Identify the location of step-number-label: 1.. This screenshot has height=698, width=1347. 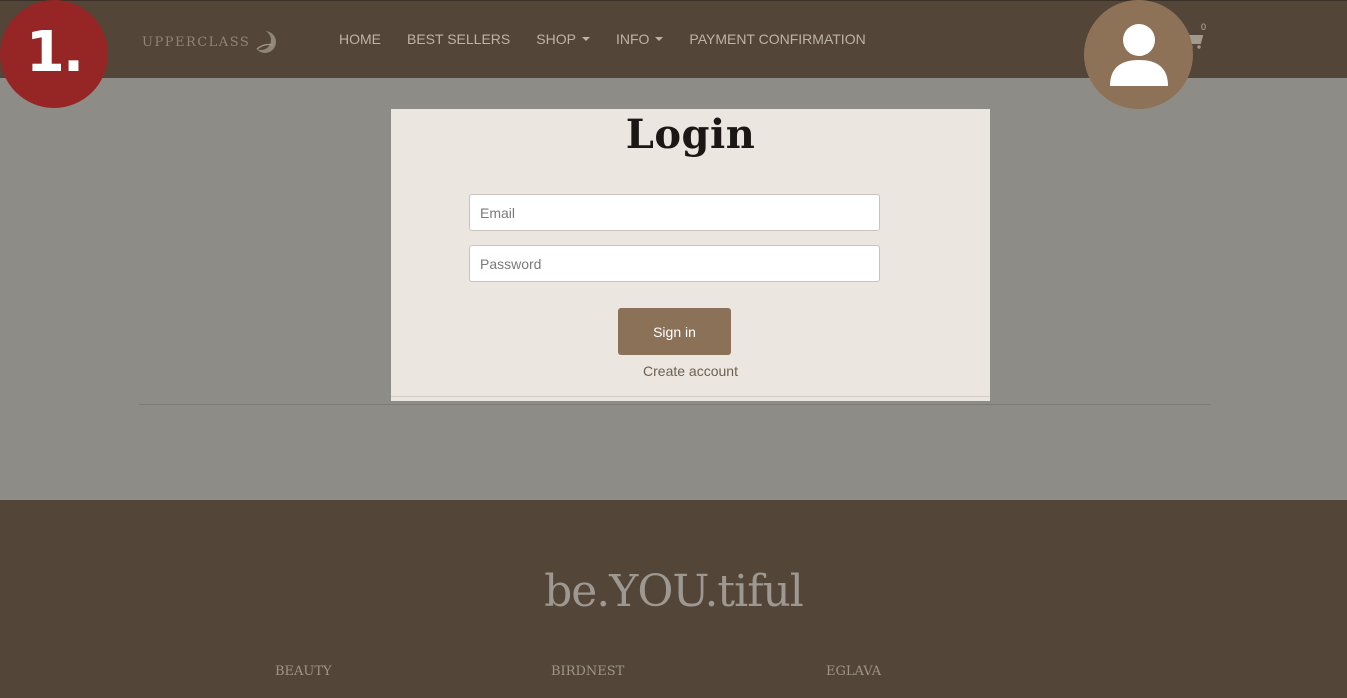
(54, 52).